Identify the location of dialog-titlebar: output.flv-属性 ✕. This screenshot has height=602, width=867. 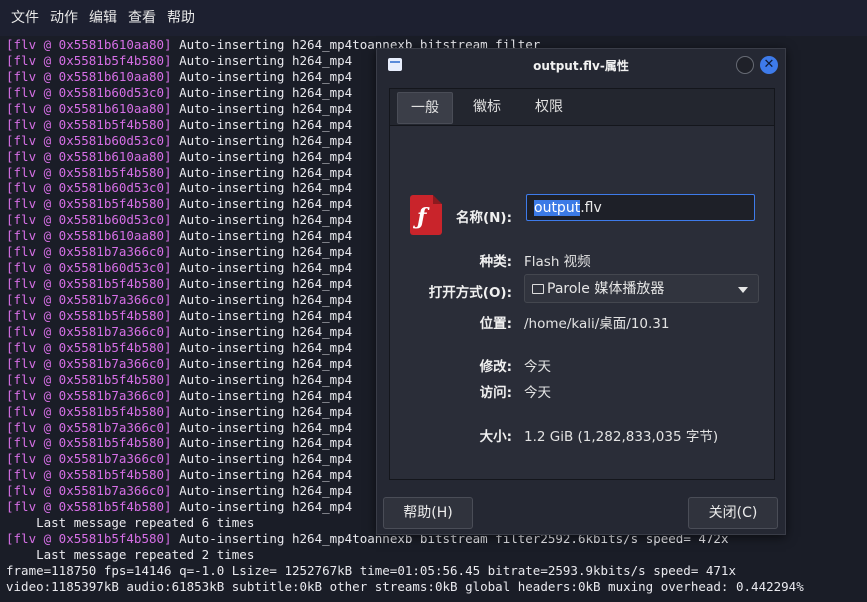
(581, 65).